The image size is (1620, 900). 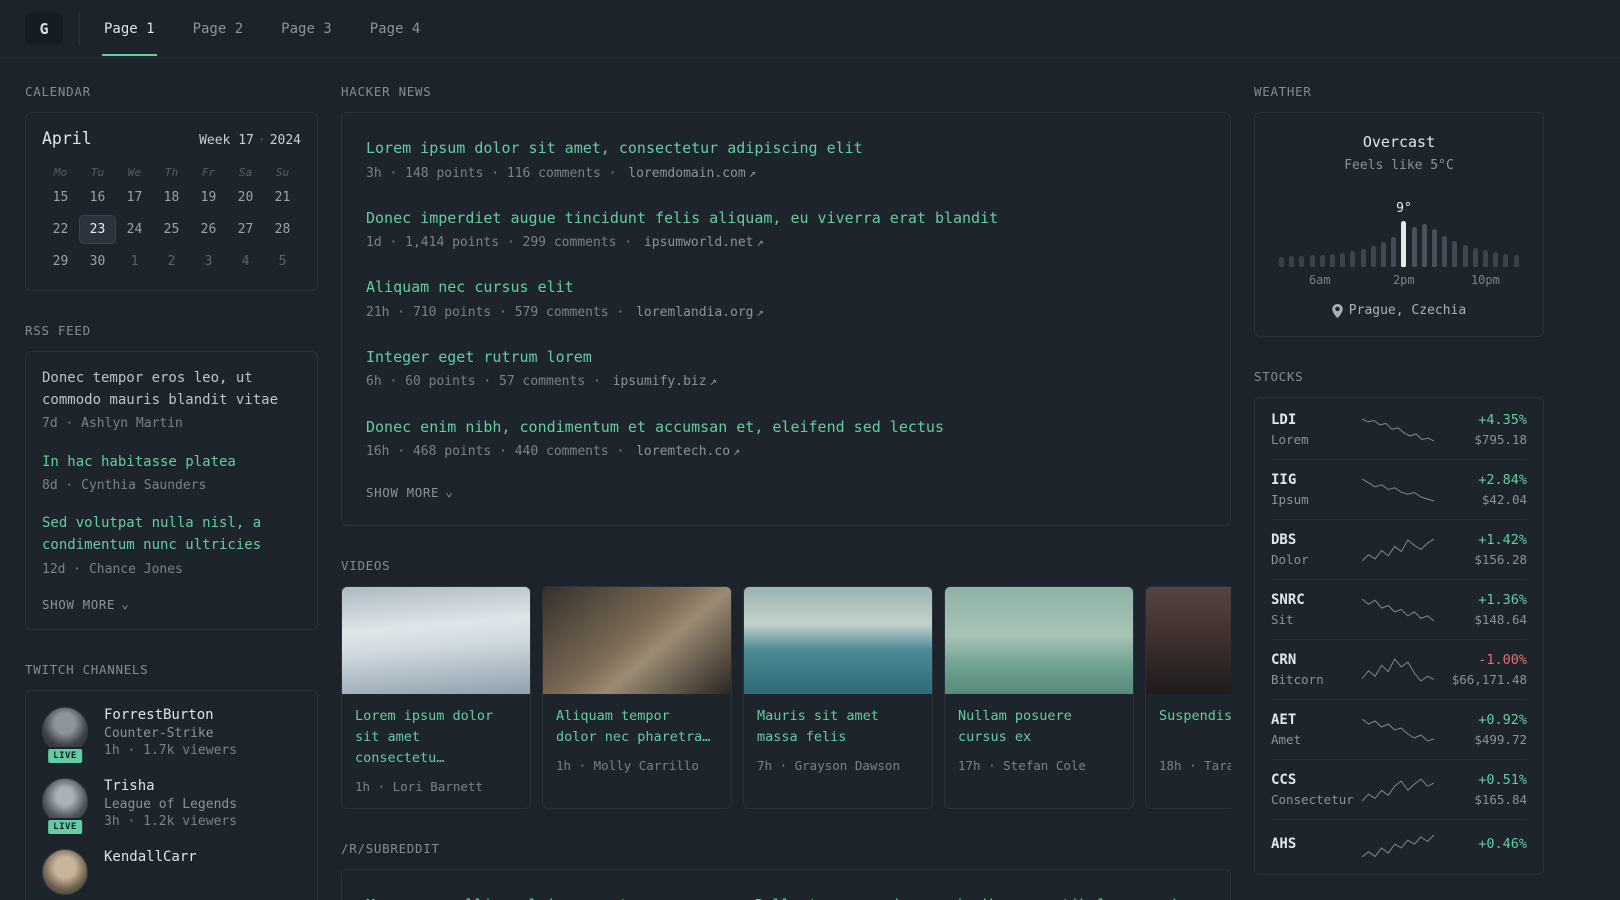 I want to click on calendar-day-next-month: 4, so click(x=245, y=261).